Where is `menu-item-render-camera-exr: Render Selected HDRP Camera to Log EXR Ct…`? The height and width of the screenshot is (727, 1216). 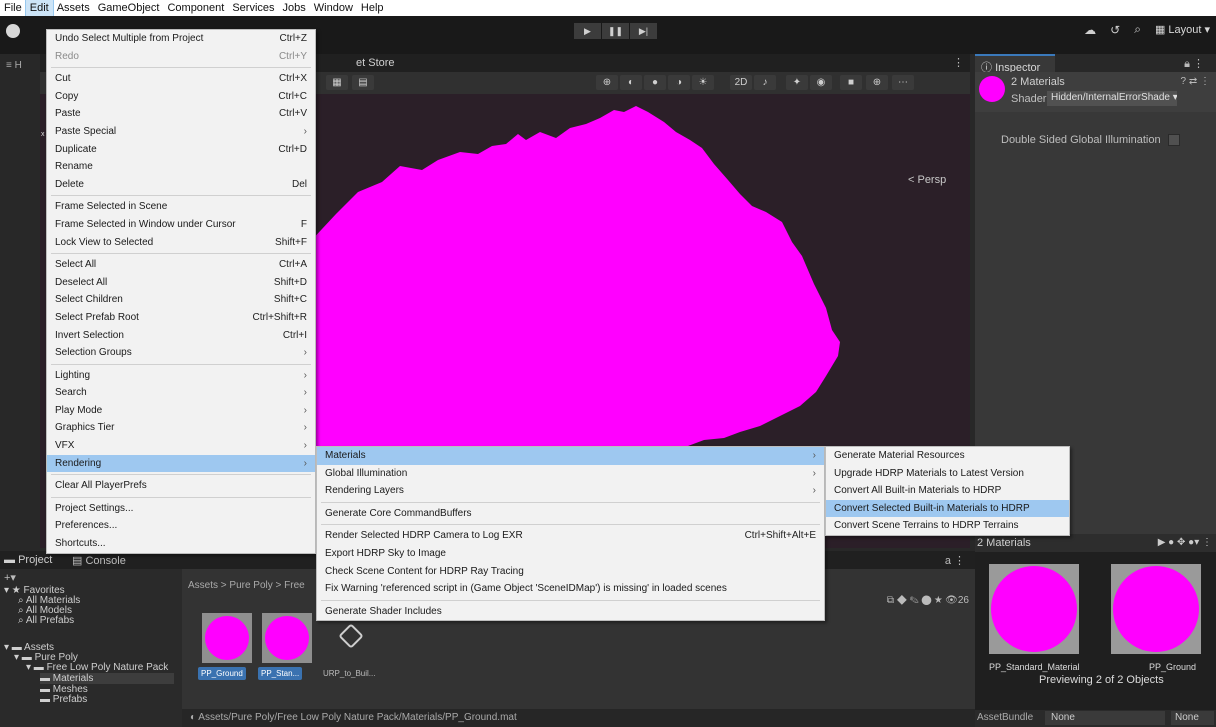
menu-item-render-camera-exr: Render Selected HDRP Camera to Log EXR Ct… is located at coordinates (570, 536).